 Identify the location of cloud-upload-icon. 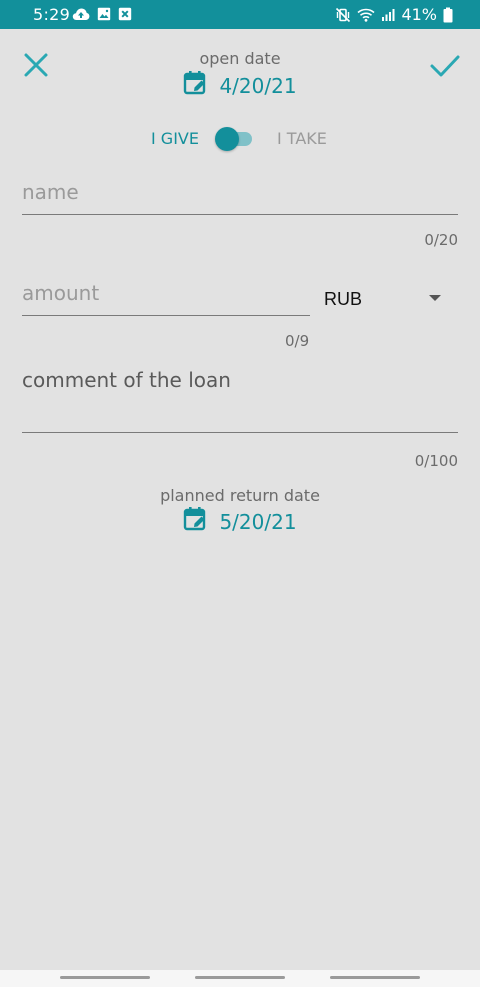
(81, 14).